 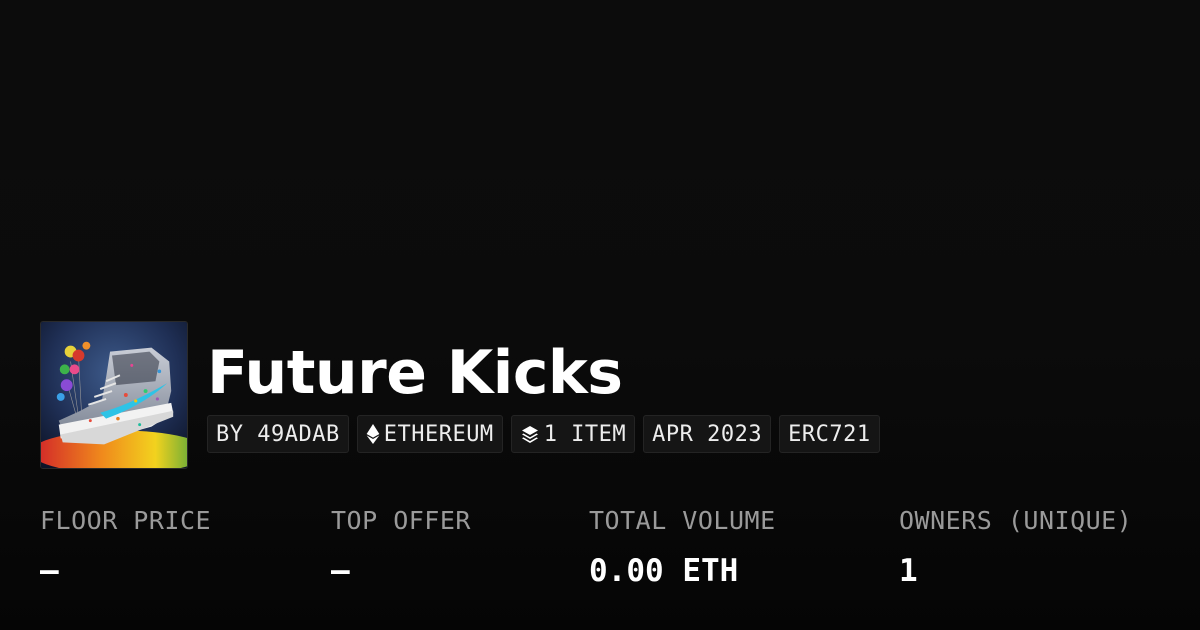 I want to click on token-standard-tag: ERC721, so click(x=829, y=434).